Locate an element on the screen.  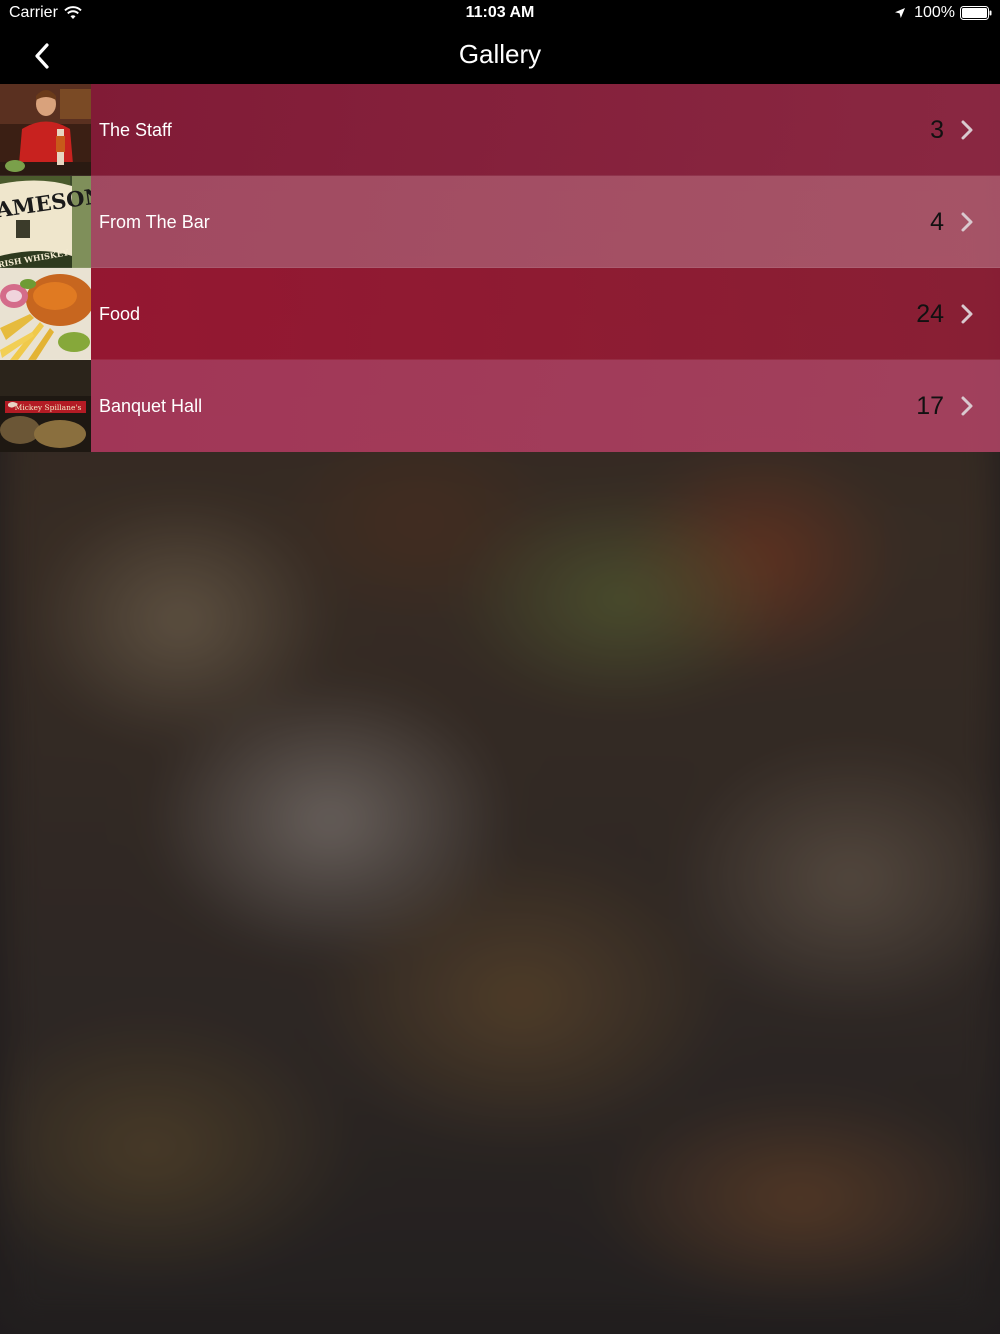
whiskey-thumbnail: AMESON IRISH WHISKEY is located at coordinates (45, 222).